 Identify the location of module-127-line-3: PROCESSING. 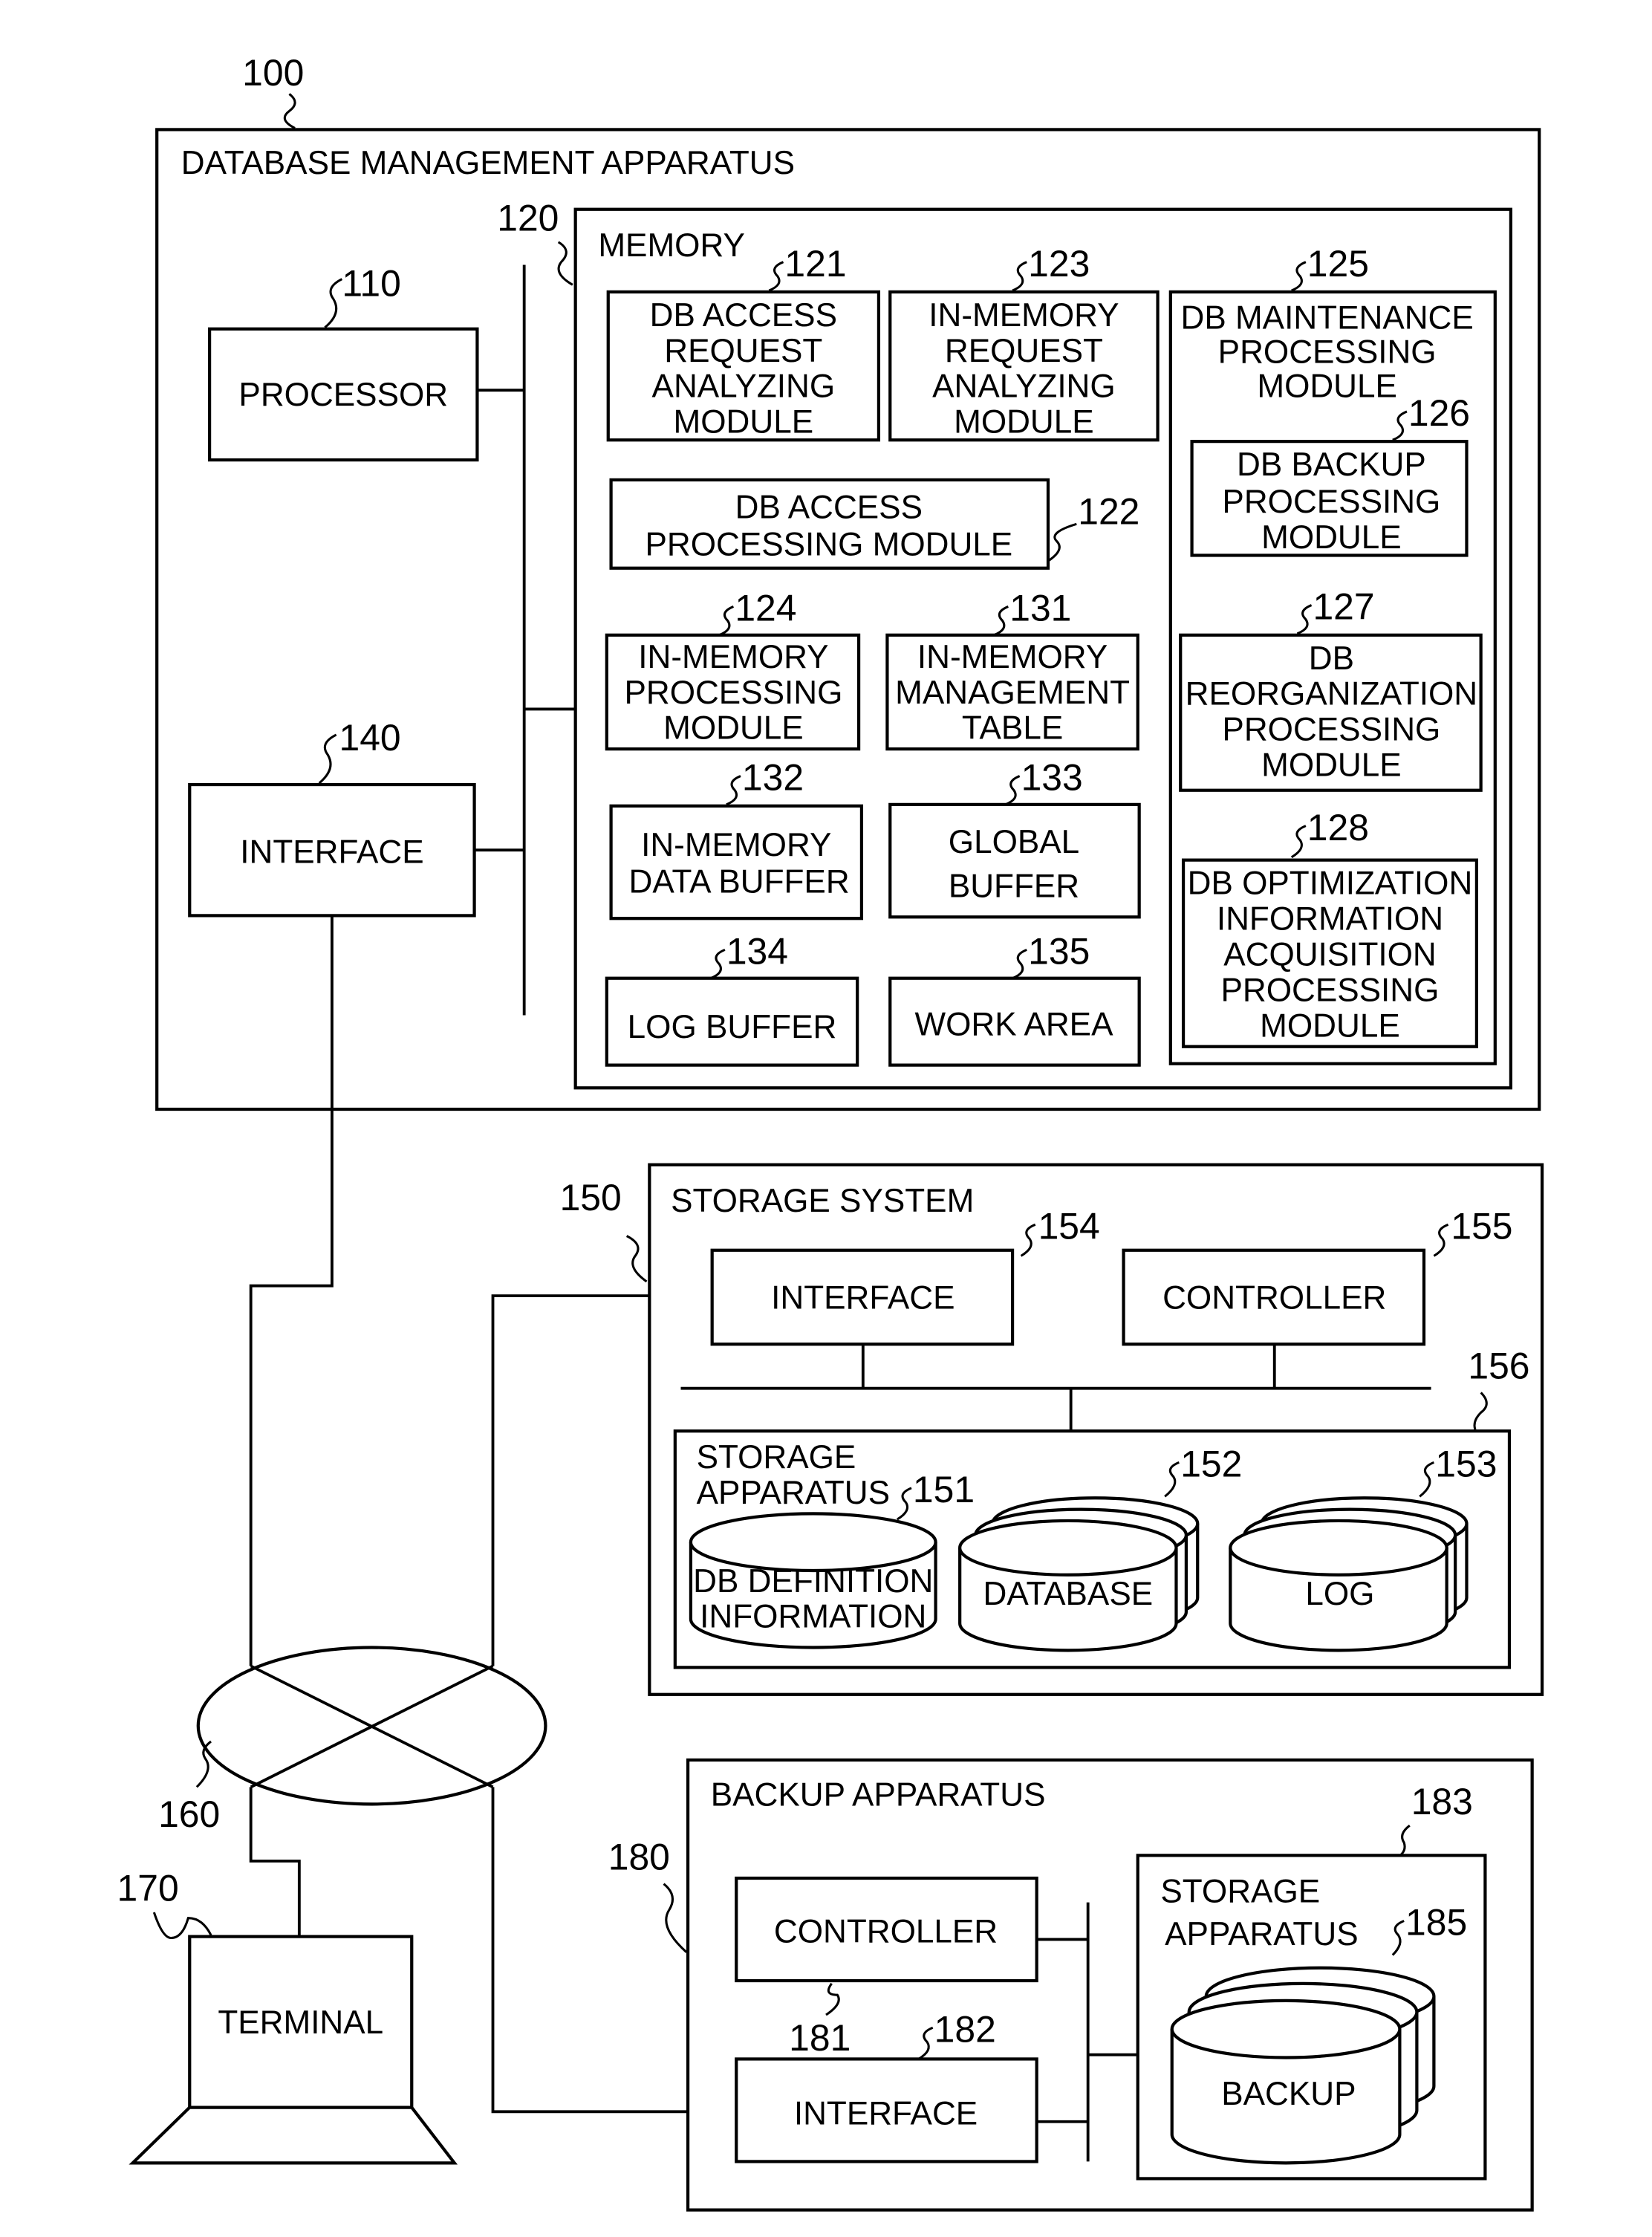
(1331, 730).